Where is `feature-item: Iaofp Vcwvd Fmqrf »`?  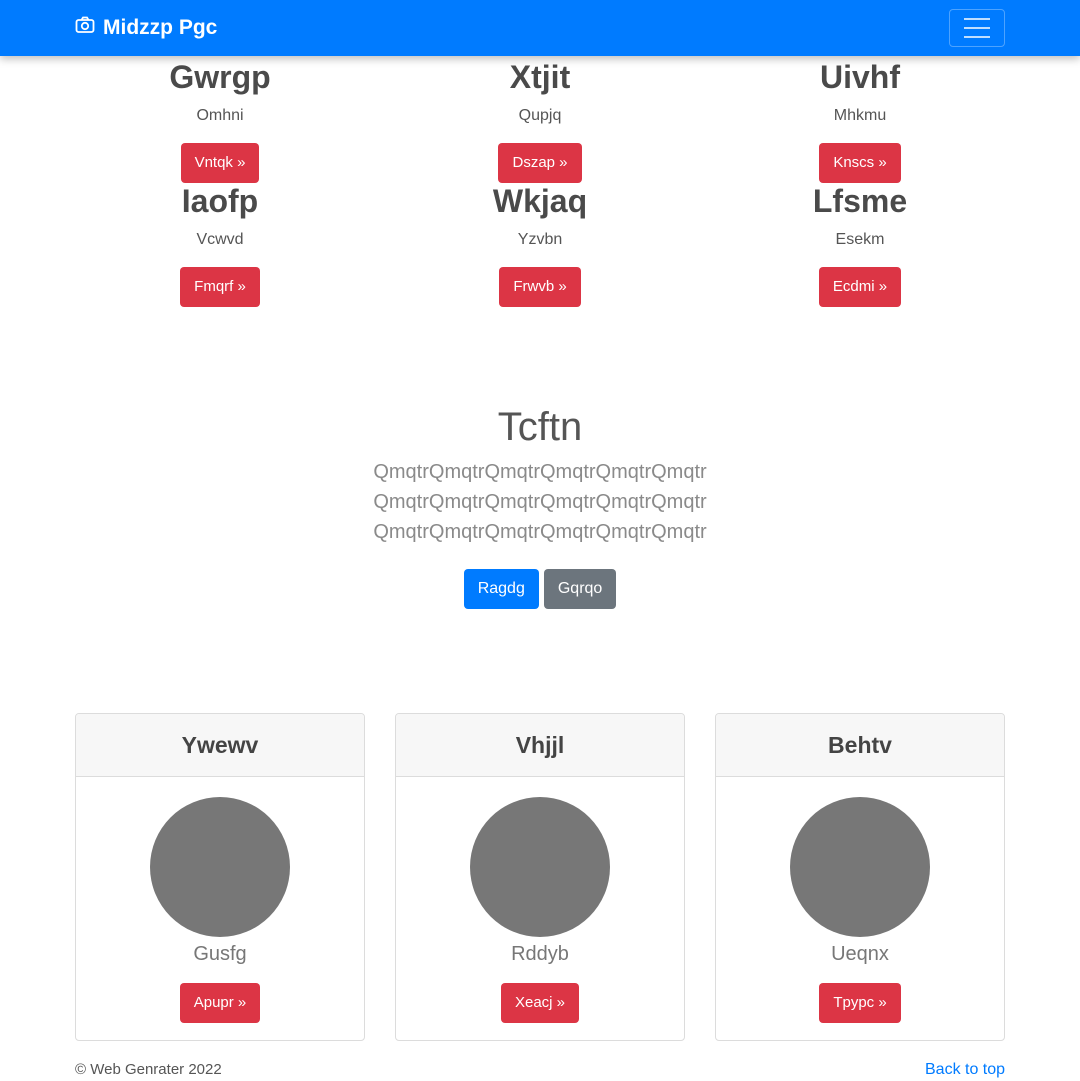
feature-item: Iaofp Vcwvd Fmqrf » is located at coordinates (220, 244).